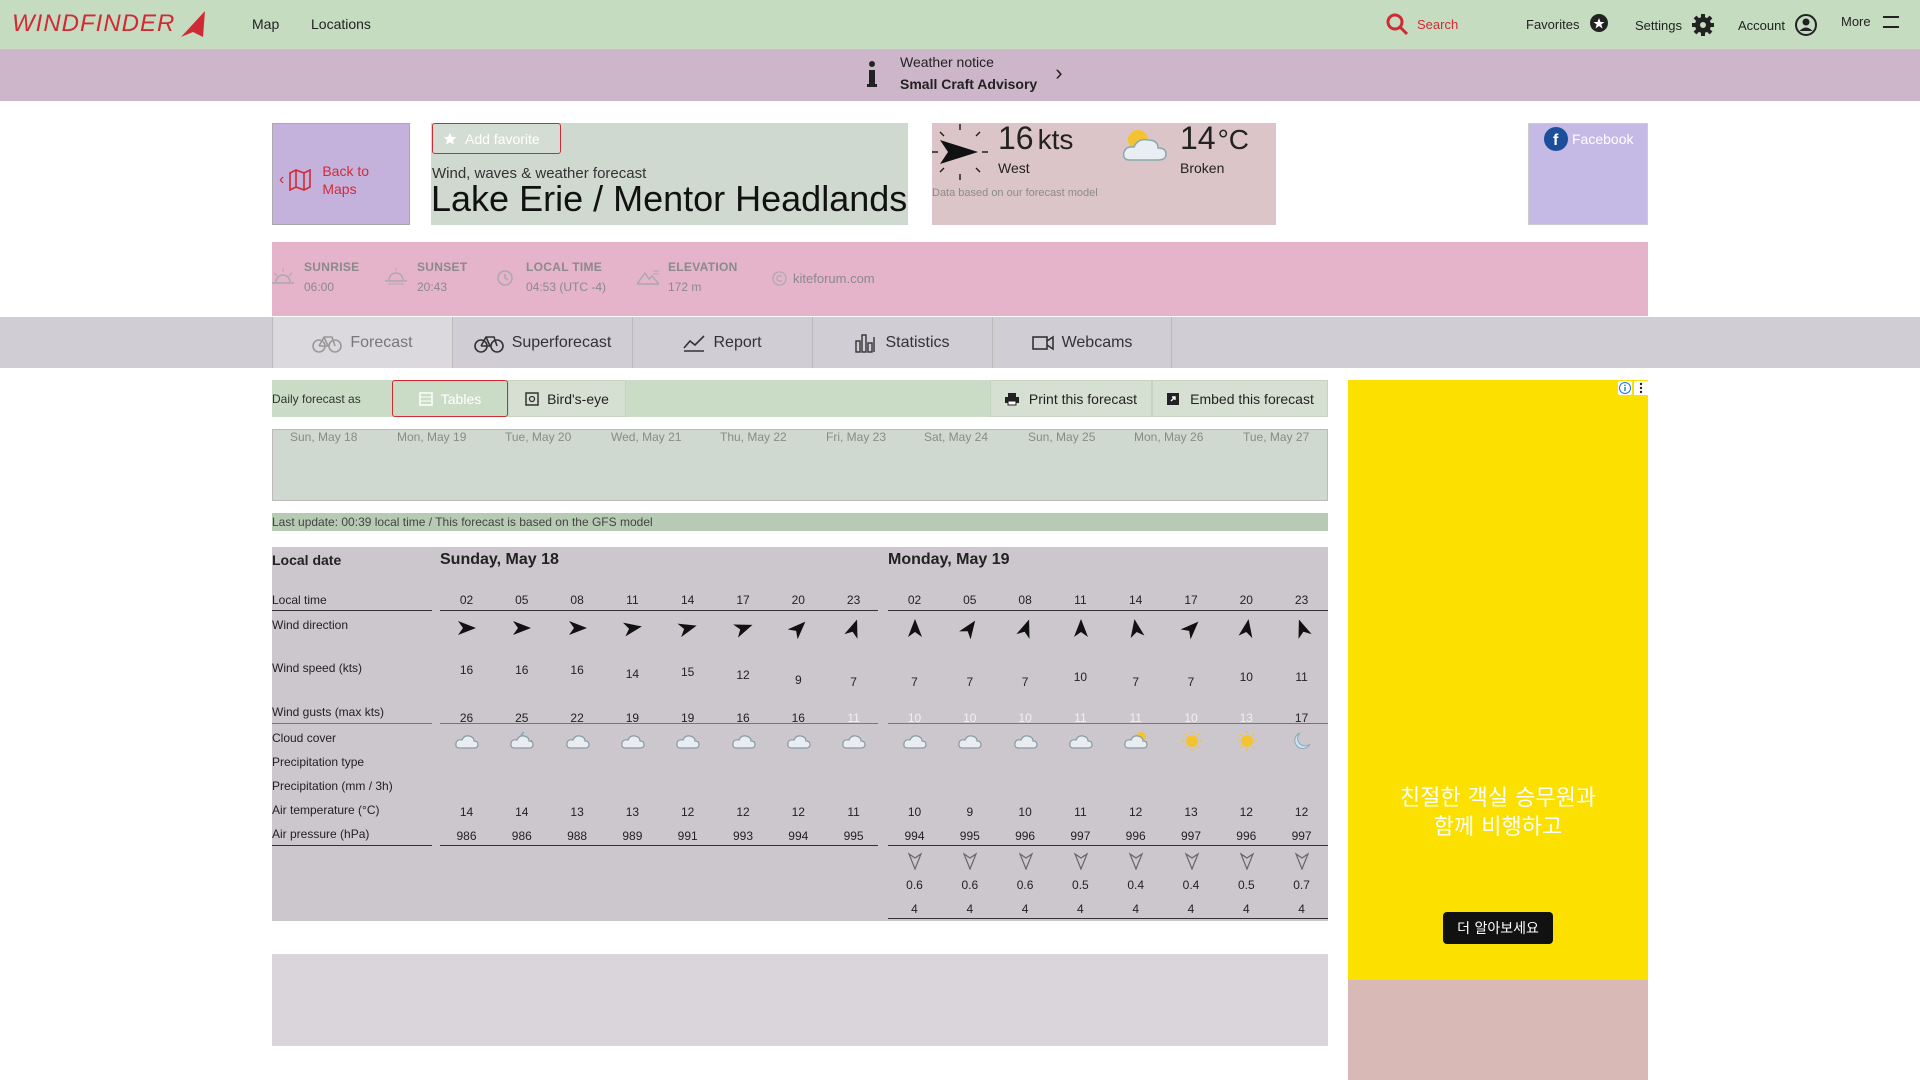 This screenshot has height=1080, width=1920. Describe the element at coordinates (798, 680) in the screenshot. I see `day1-wind-speed-cell: 9` at that location.